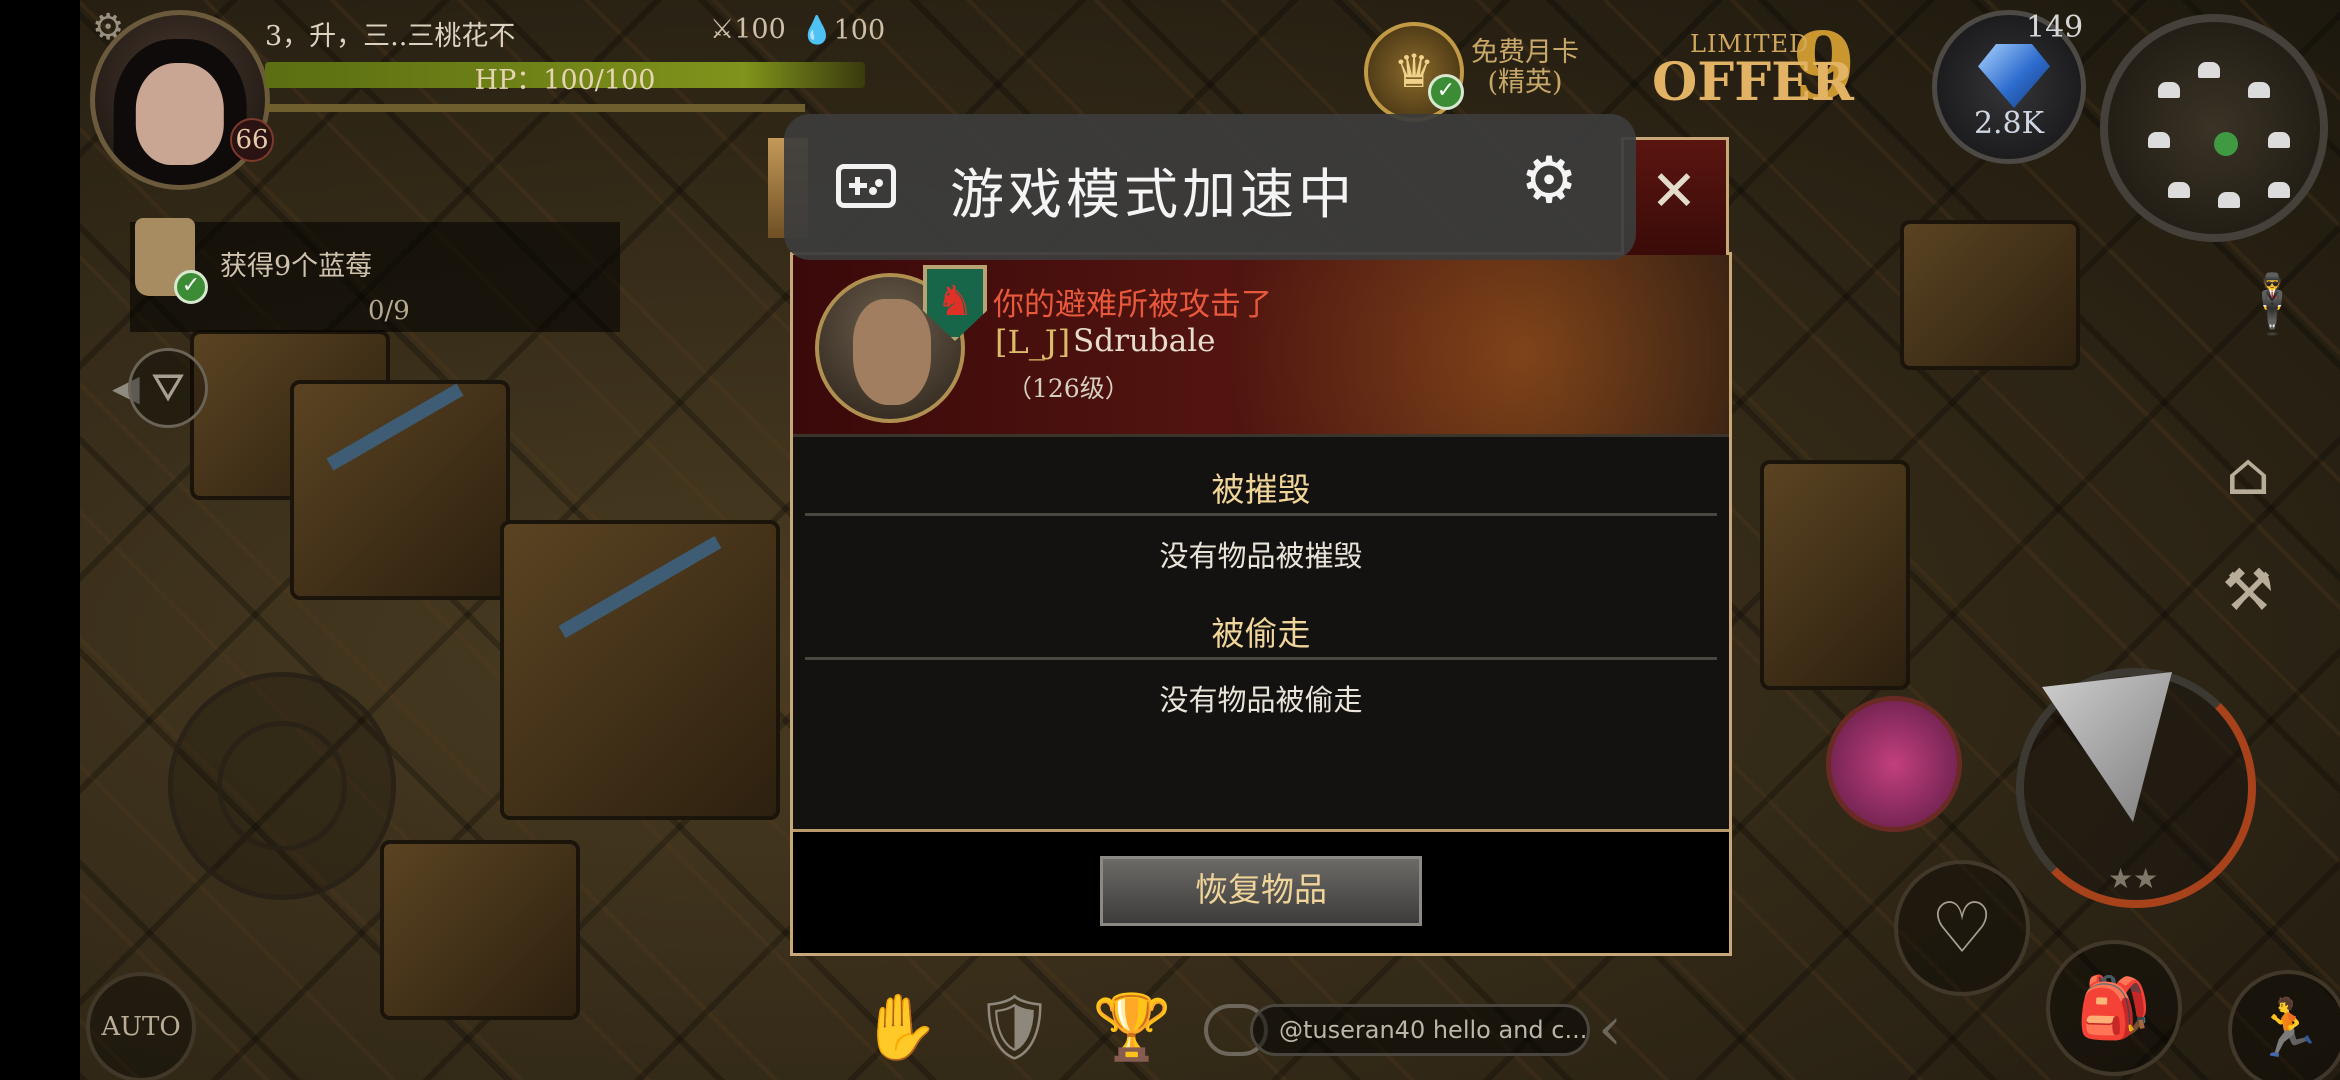  What do you see at coordinates (535, 108) in the screenshot?
I see `xp-bar` at bounding box center [535, 108].